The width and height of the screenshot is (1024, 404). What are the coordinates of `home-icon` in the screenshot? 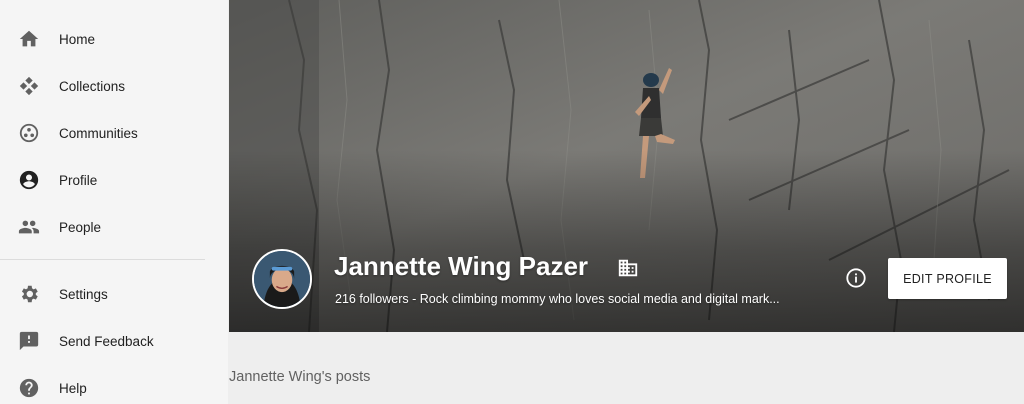 It's located at (29, 39).